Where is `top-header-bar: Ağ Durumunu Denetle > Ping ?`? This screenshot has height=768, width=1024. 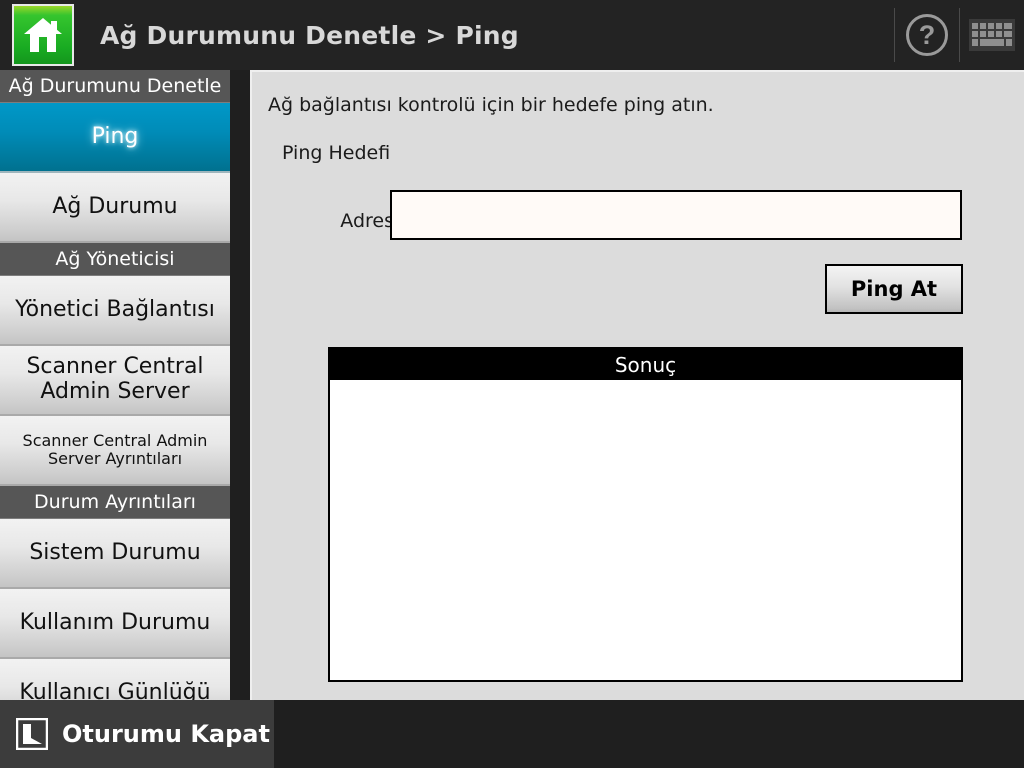 top-header-bar: Ağ Durumunu Denetle > Ping ? is located at coordinates (512, 35).